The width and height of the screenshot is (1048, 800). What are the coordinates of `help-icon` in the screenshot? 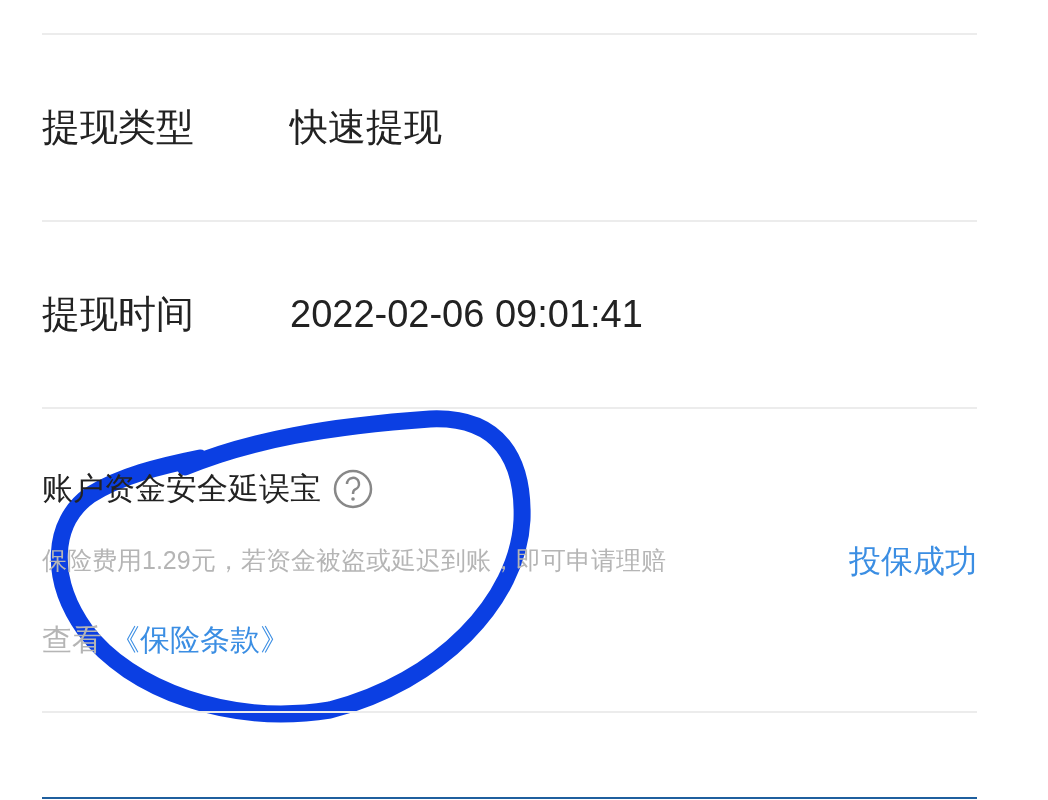 It's located at (353, 489).